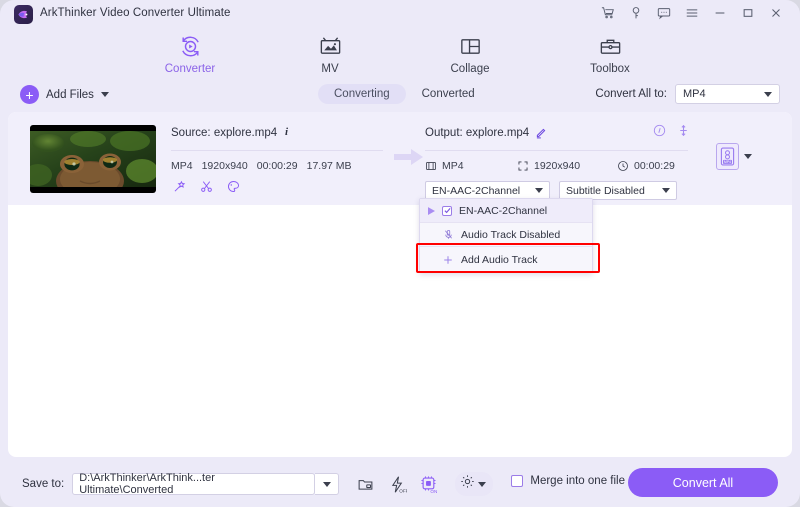 Image resolution: width=800 pixels, height=507 pixels. I want to click on menu-icon, so click(692, 13).